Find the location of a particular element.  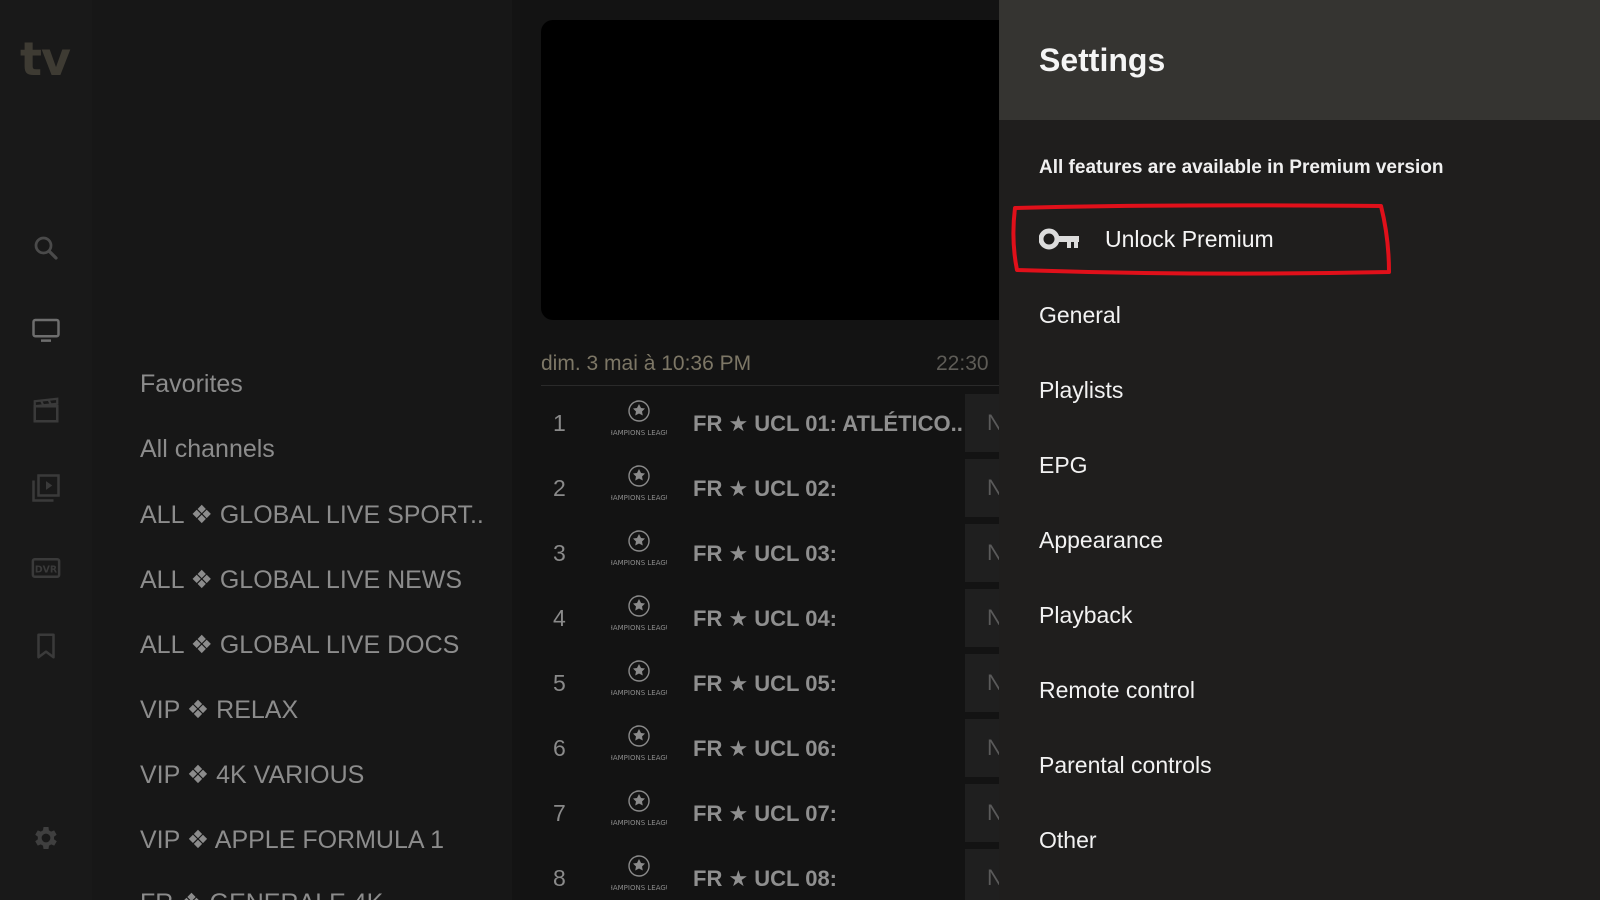

settings-item-epg: EPG is located at coordinates (1063, 465).